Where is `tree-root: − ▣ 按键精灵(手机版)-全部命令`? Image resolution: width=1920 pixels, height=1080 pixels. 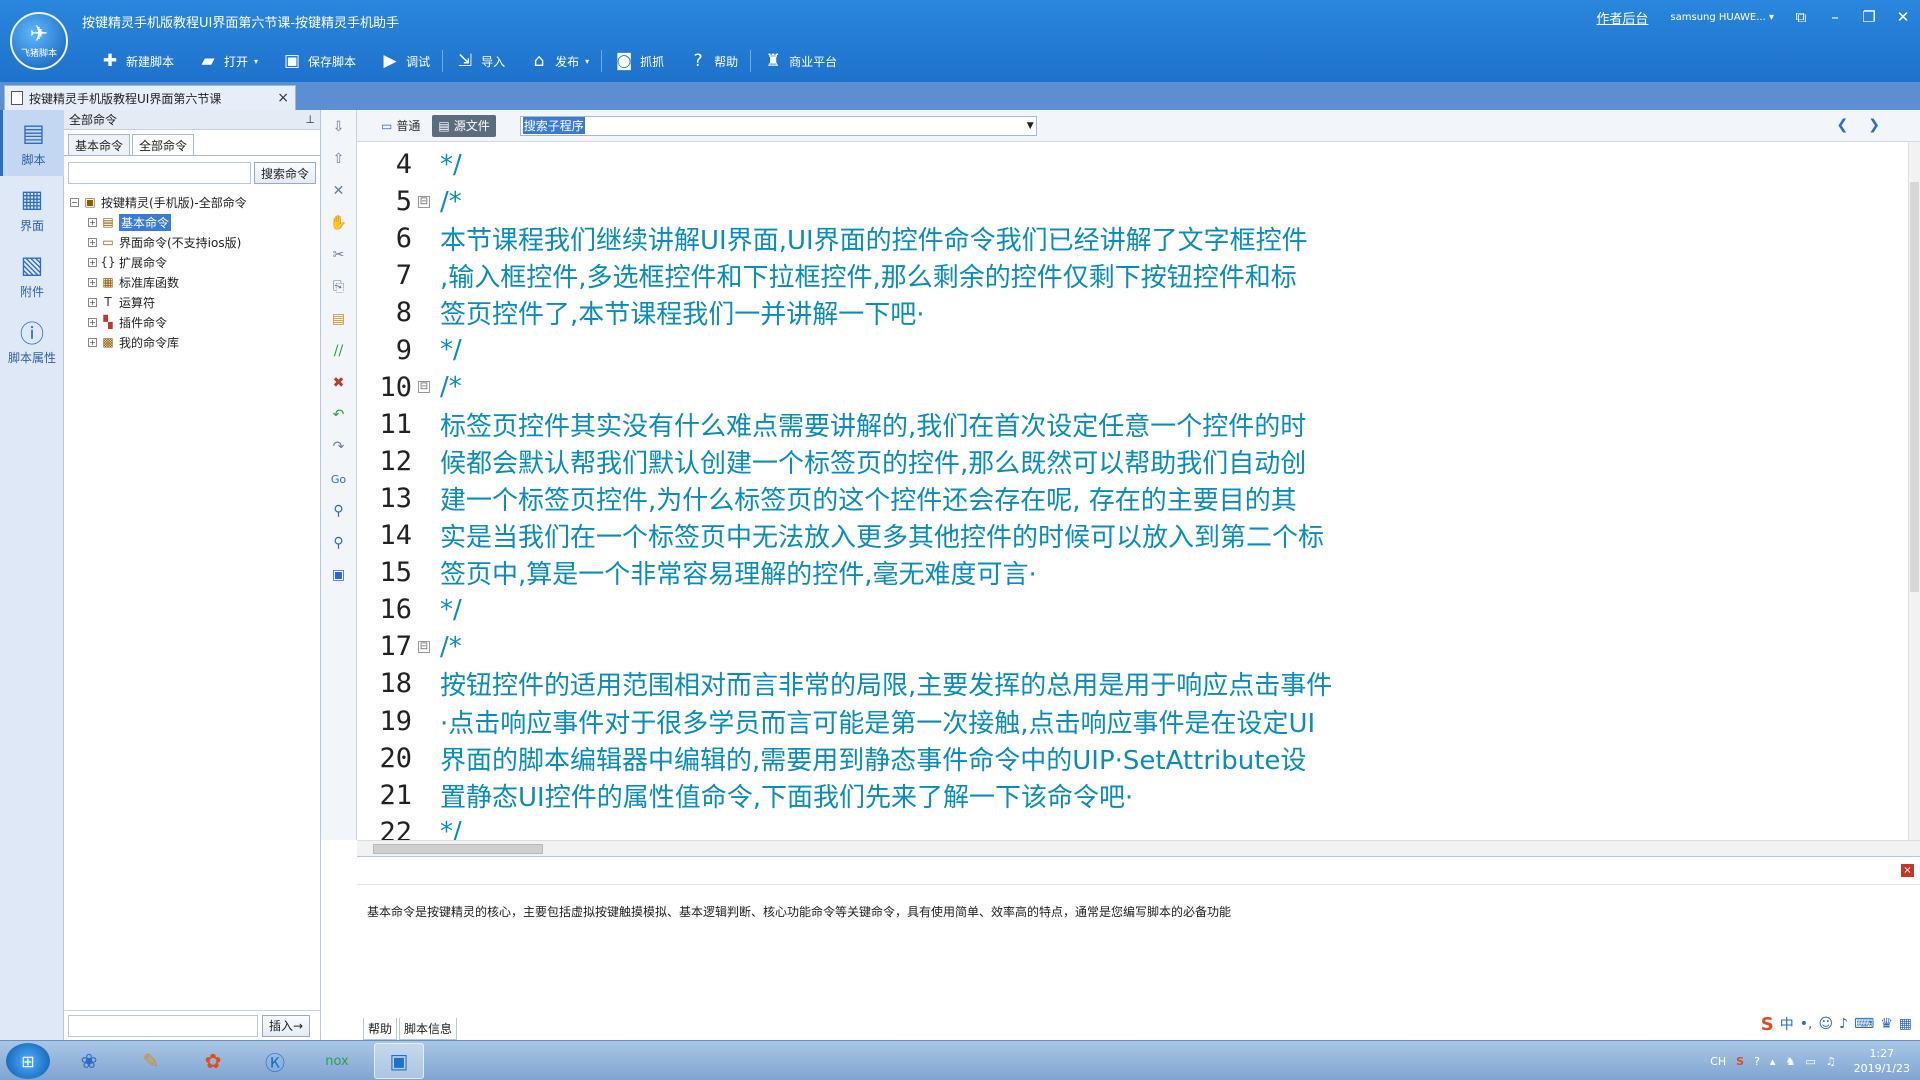
tree-root: − ▣ 按键精灵(手机版)-全部命令 is located at coordinates (195, 202).